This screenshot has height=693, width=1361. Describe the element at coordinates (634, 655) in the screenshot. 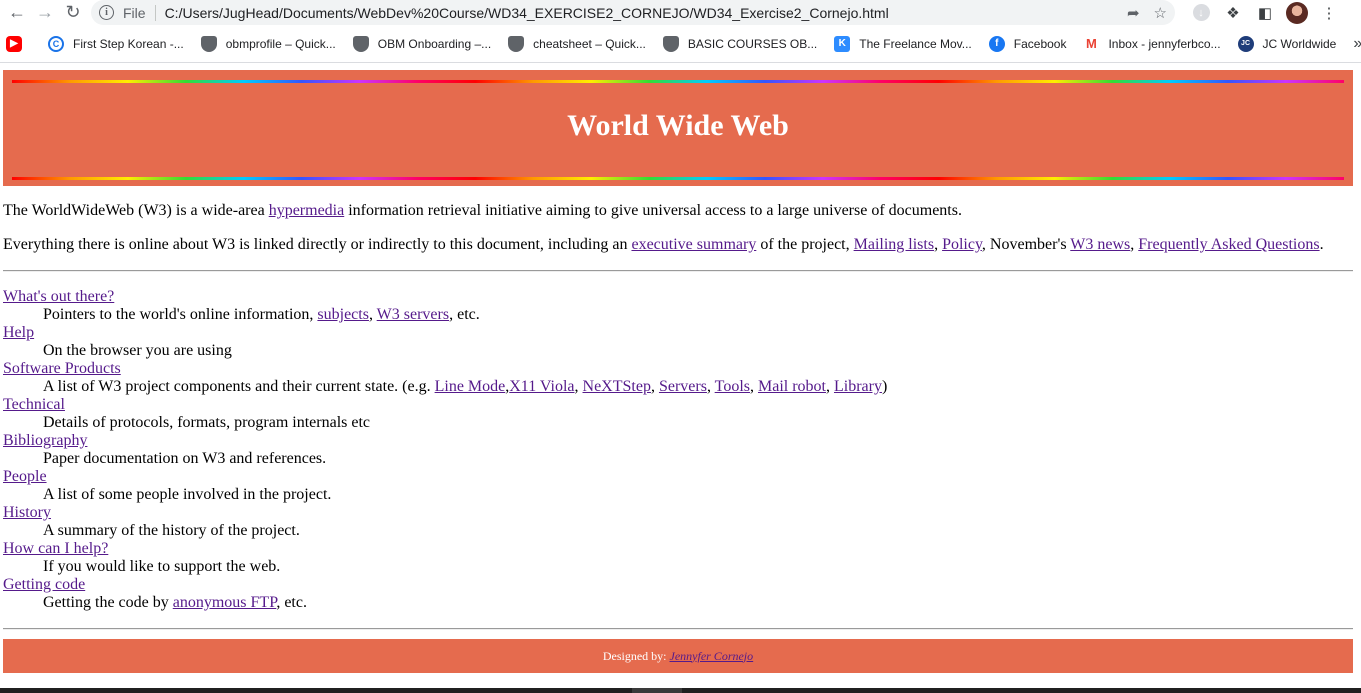

I see `footer-label: Designed by:` at that location.